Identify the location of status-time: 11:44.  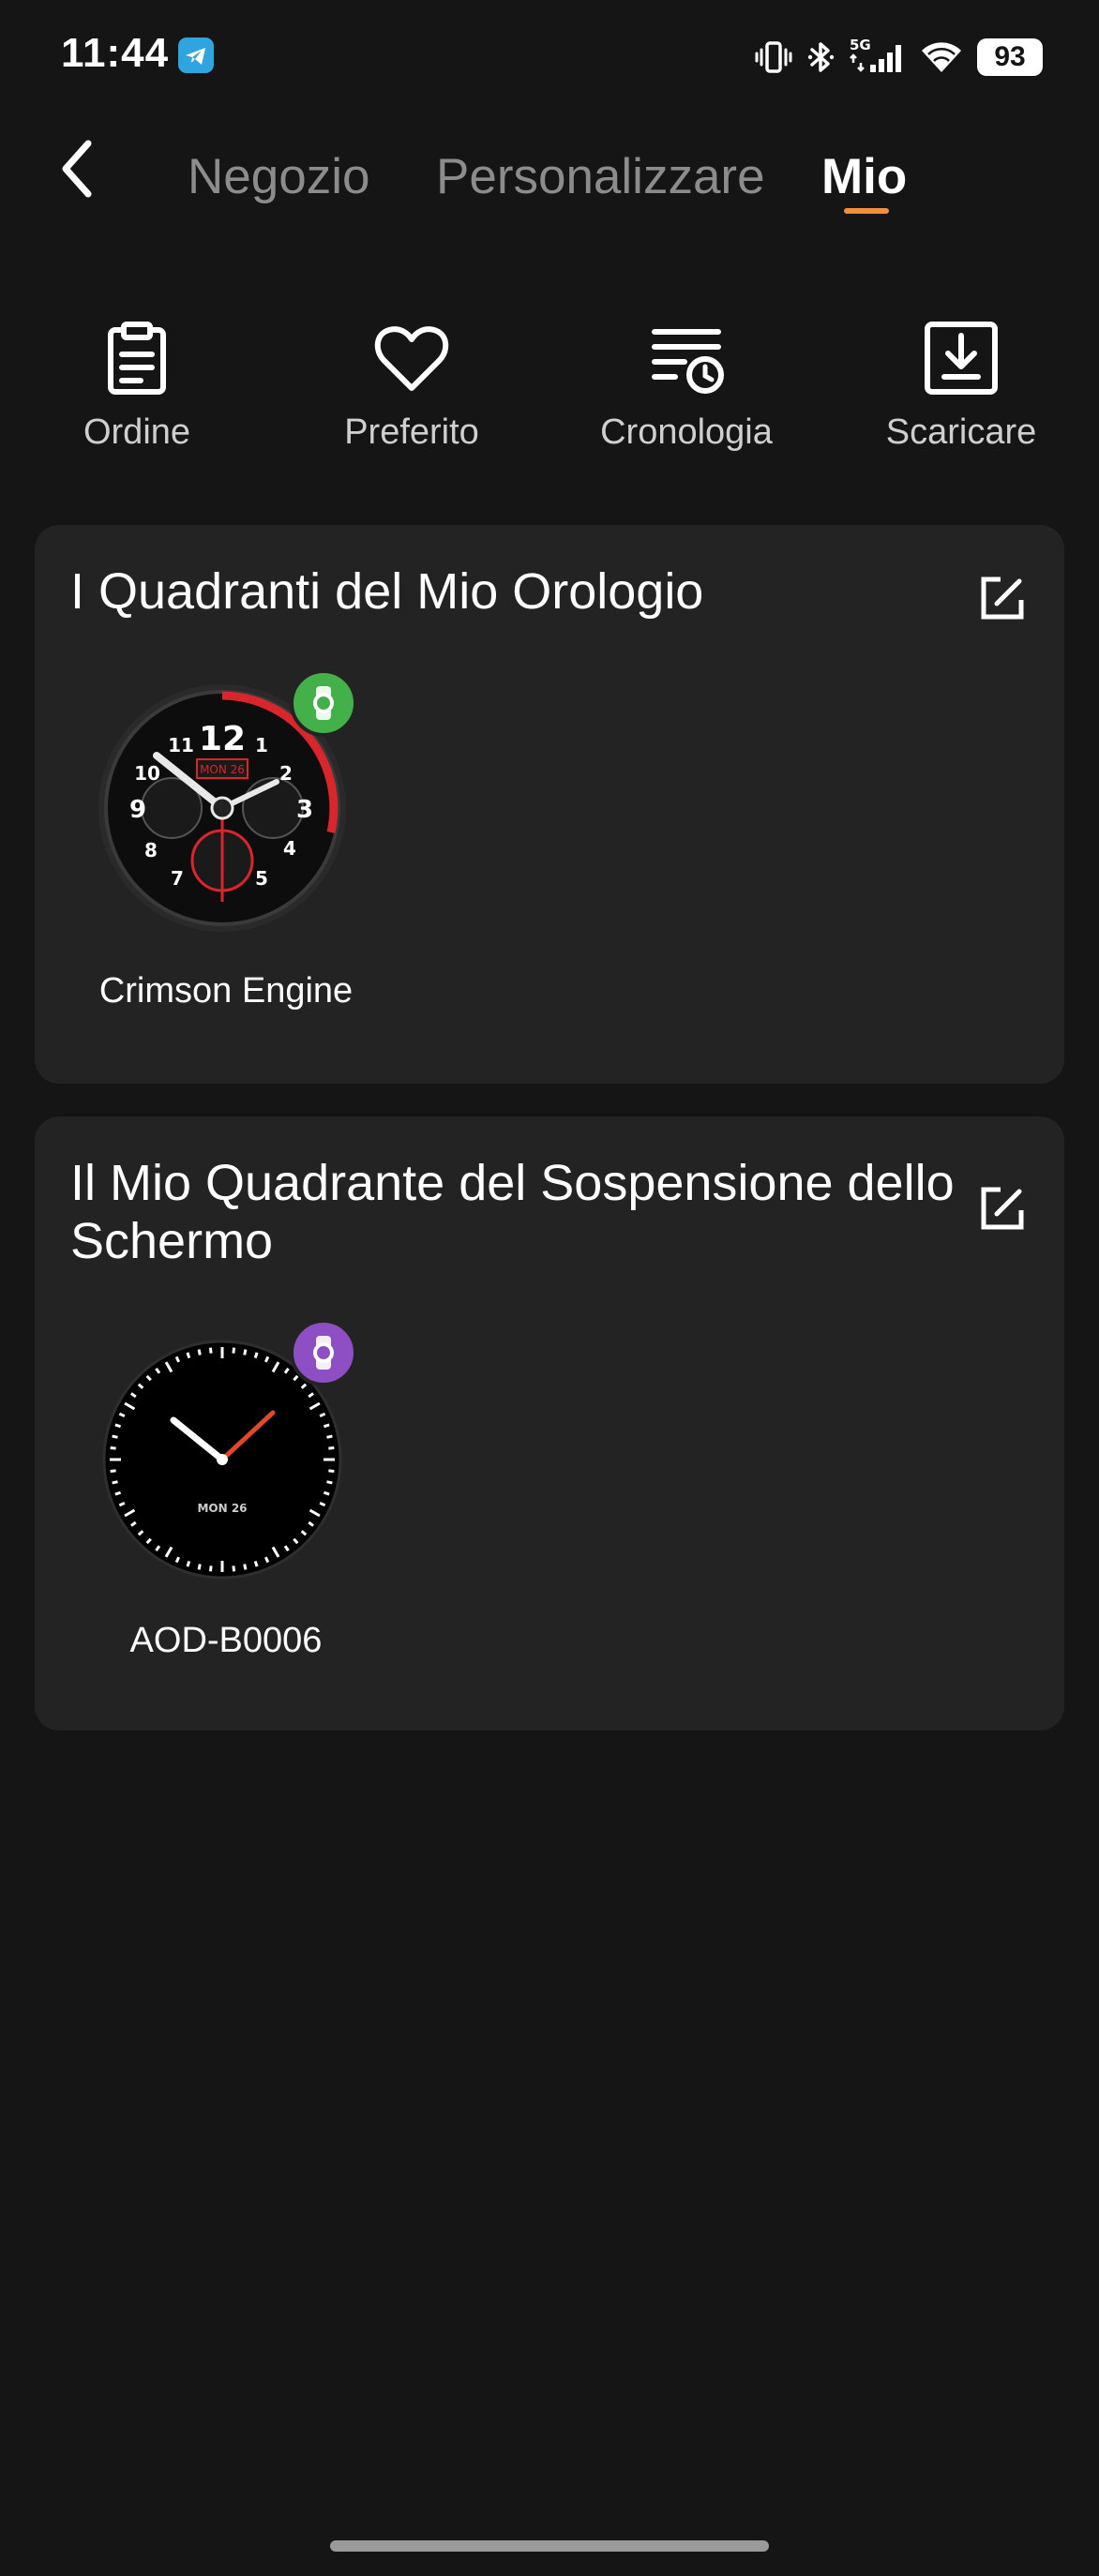
(115, 53).